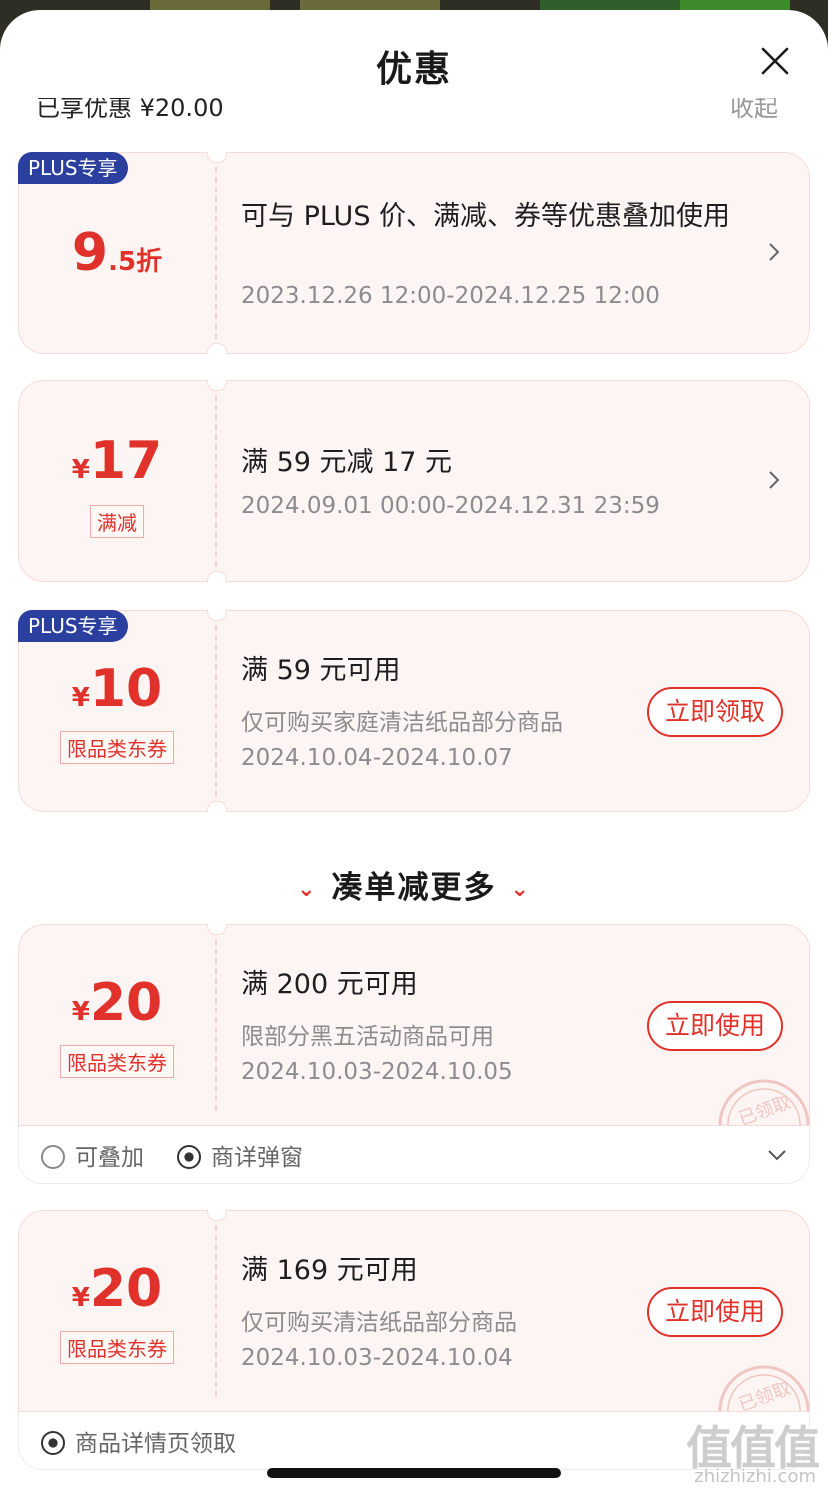 This screenshot has height=1496, width=828. Describe the element at coordinates (754, 110) in the screenshot. I see `collapse-link: 收起` at that location.